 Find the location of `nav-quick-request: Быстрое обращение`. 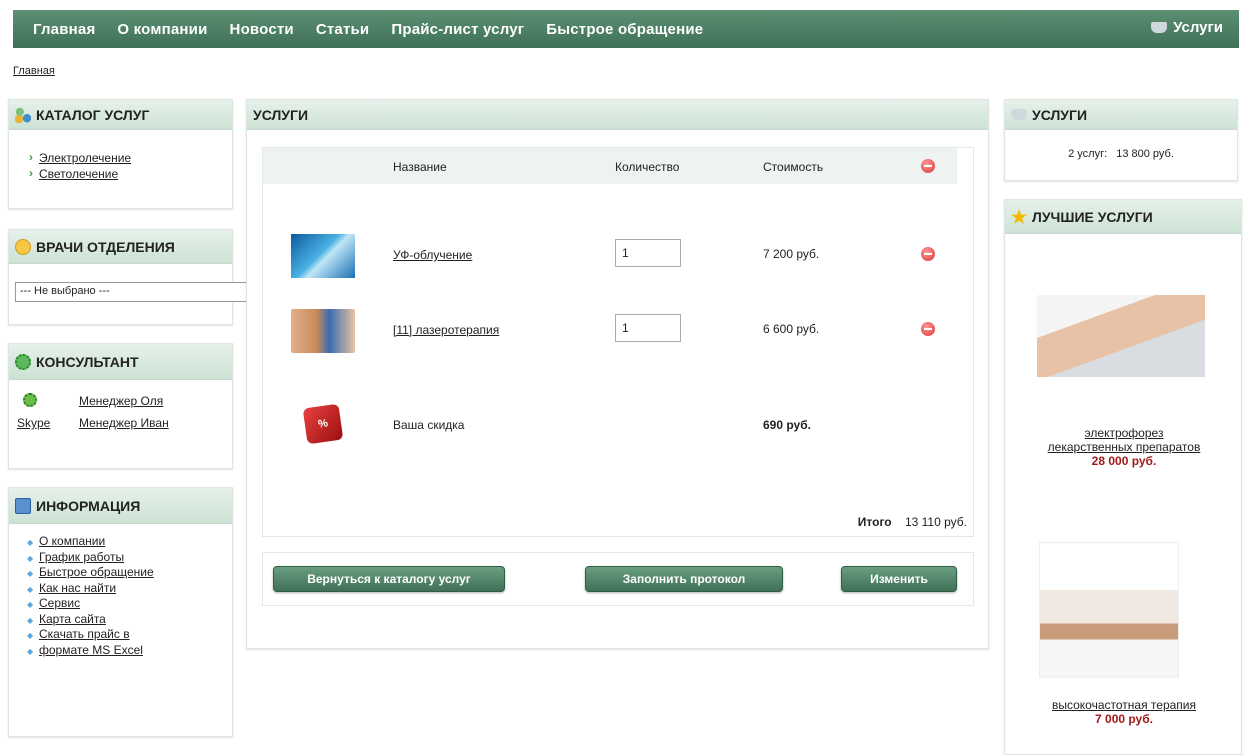

nav-quick-request: Быстрое обращение is located at coordinates (624, 29).